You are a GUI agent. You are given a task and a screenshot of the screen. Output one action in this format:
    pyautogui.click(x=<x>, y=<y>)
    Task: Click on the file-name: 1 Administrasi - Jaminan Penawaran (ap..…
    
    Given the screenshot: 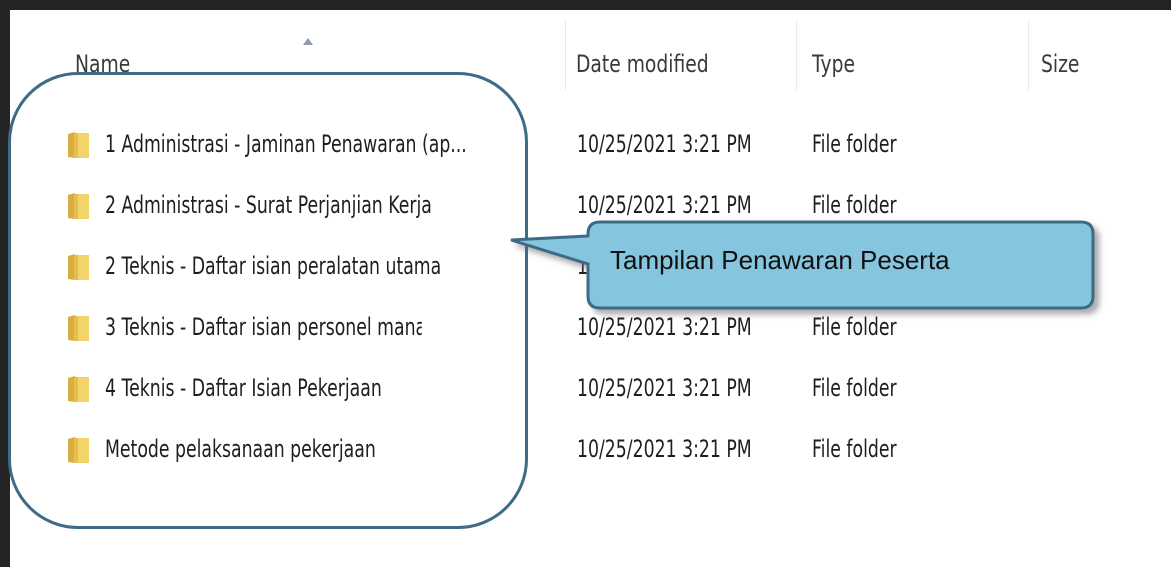 What is the action you would take?
    pyautogui.click(x=286, y=144)
    